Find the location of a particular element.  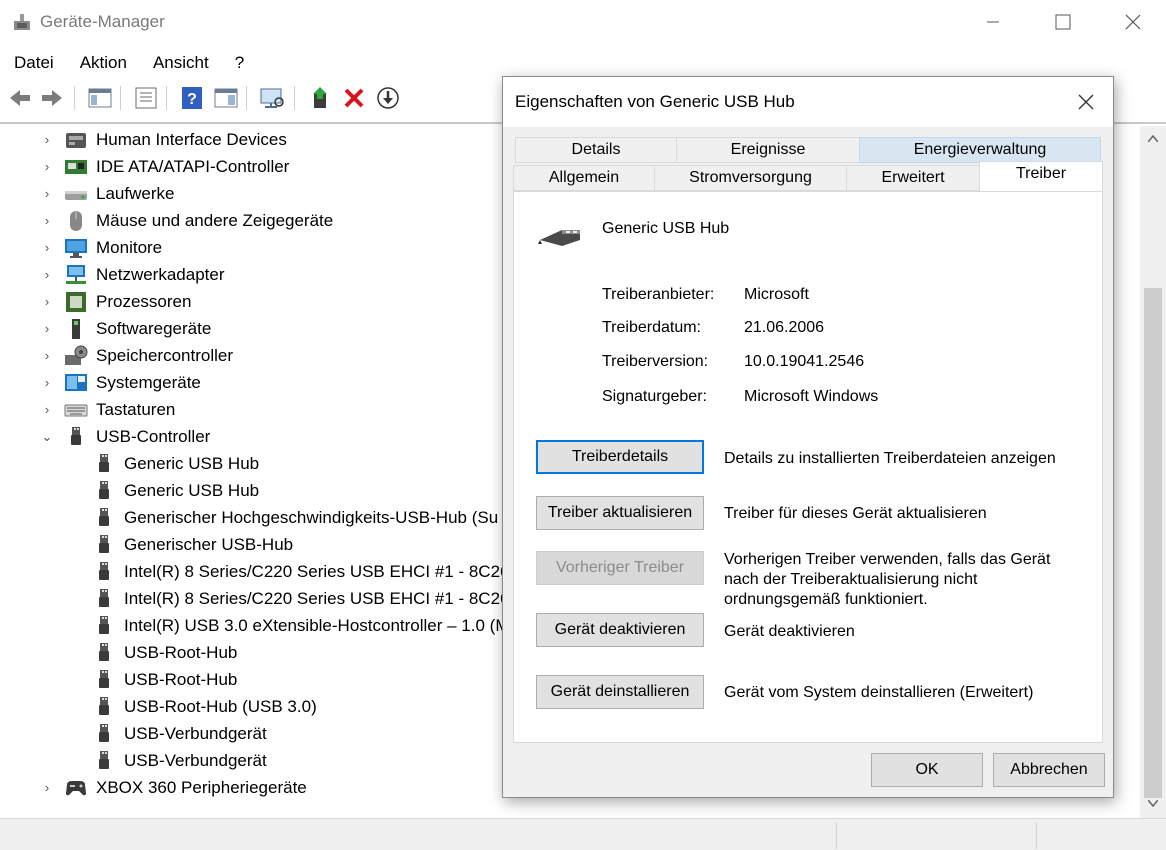

minimize-button is located at coordinates (993, 22).